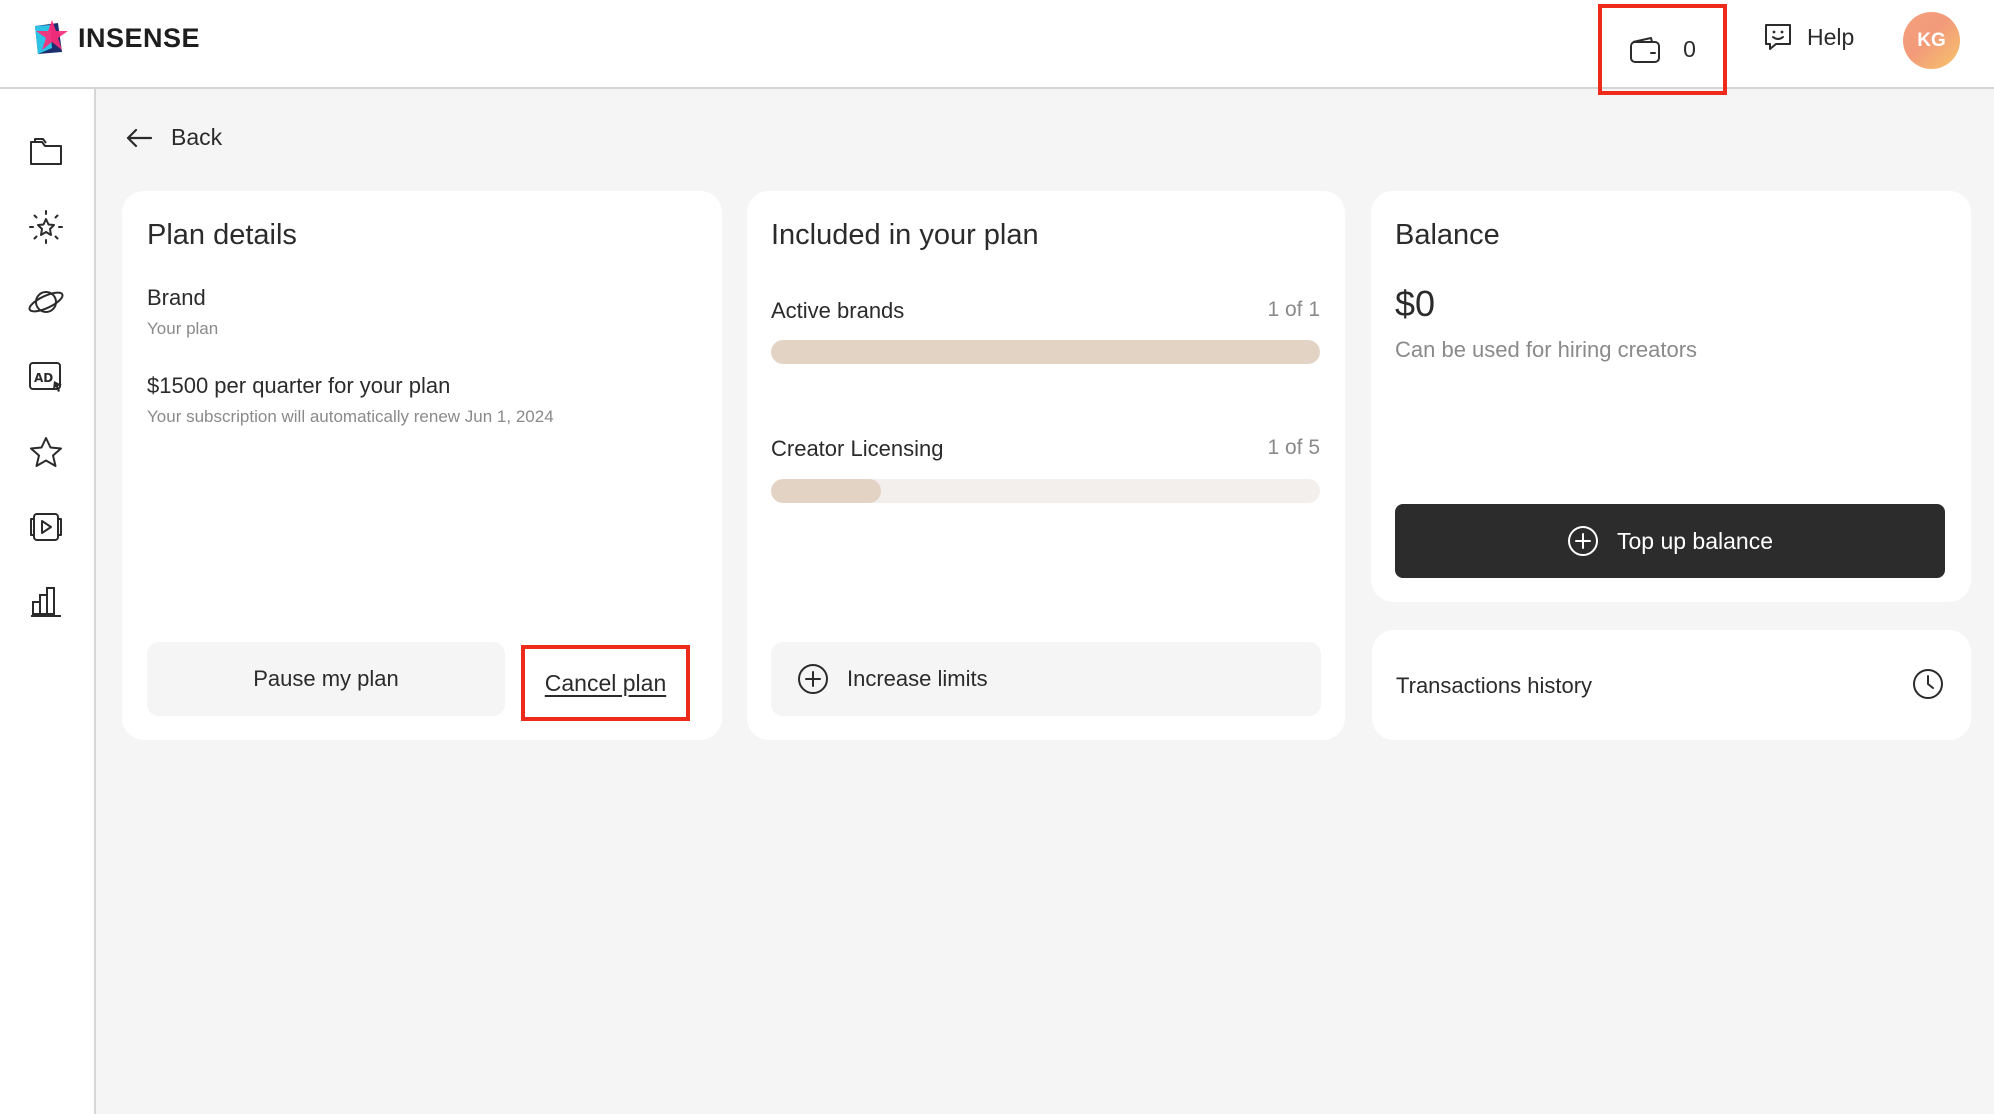 The width and height of the screenshot is (1994, 1114). Describe the element at coordinates (905, 235) in the screenshot. I see `included-plan-title: Included in your plan` at that location.